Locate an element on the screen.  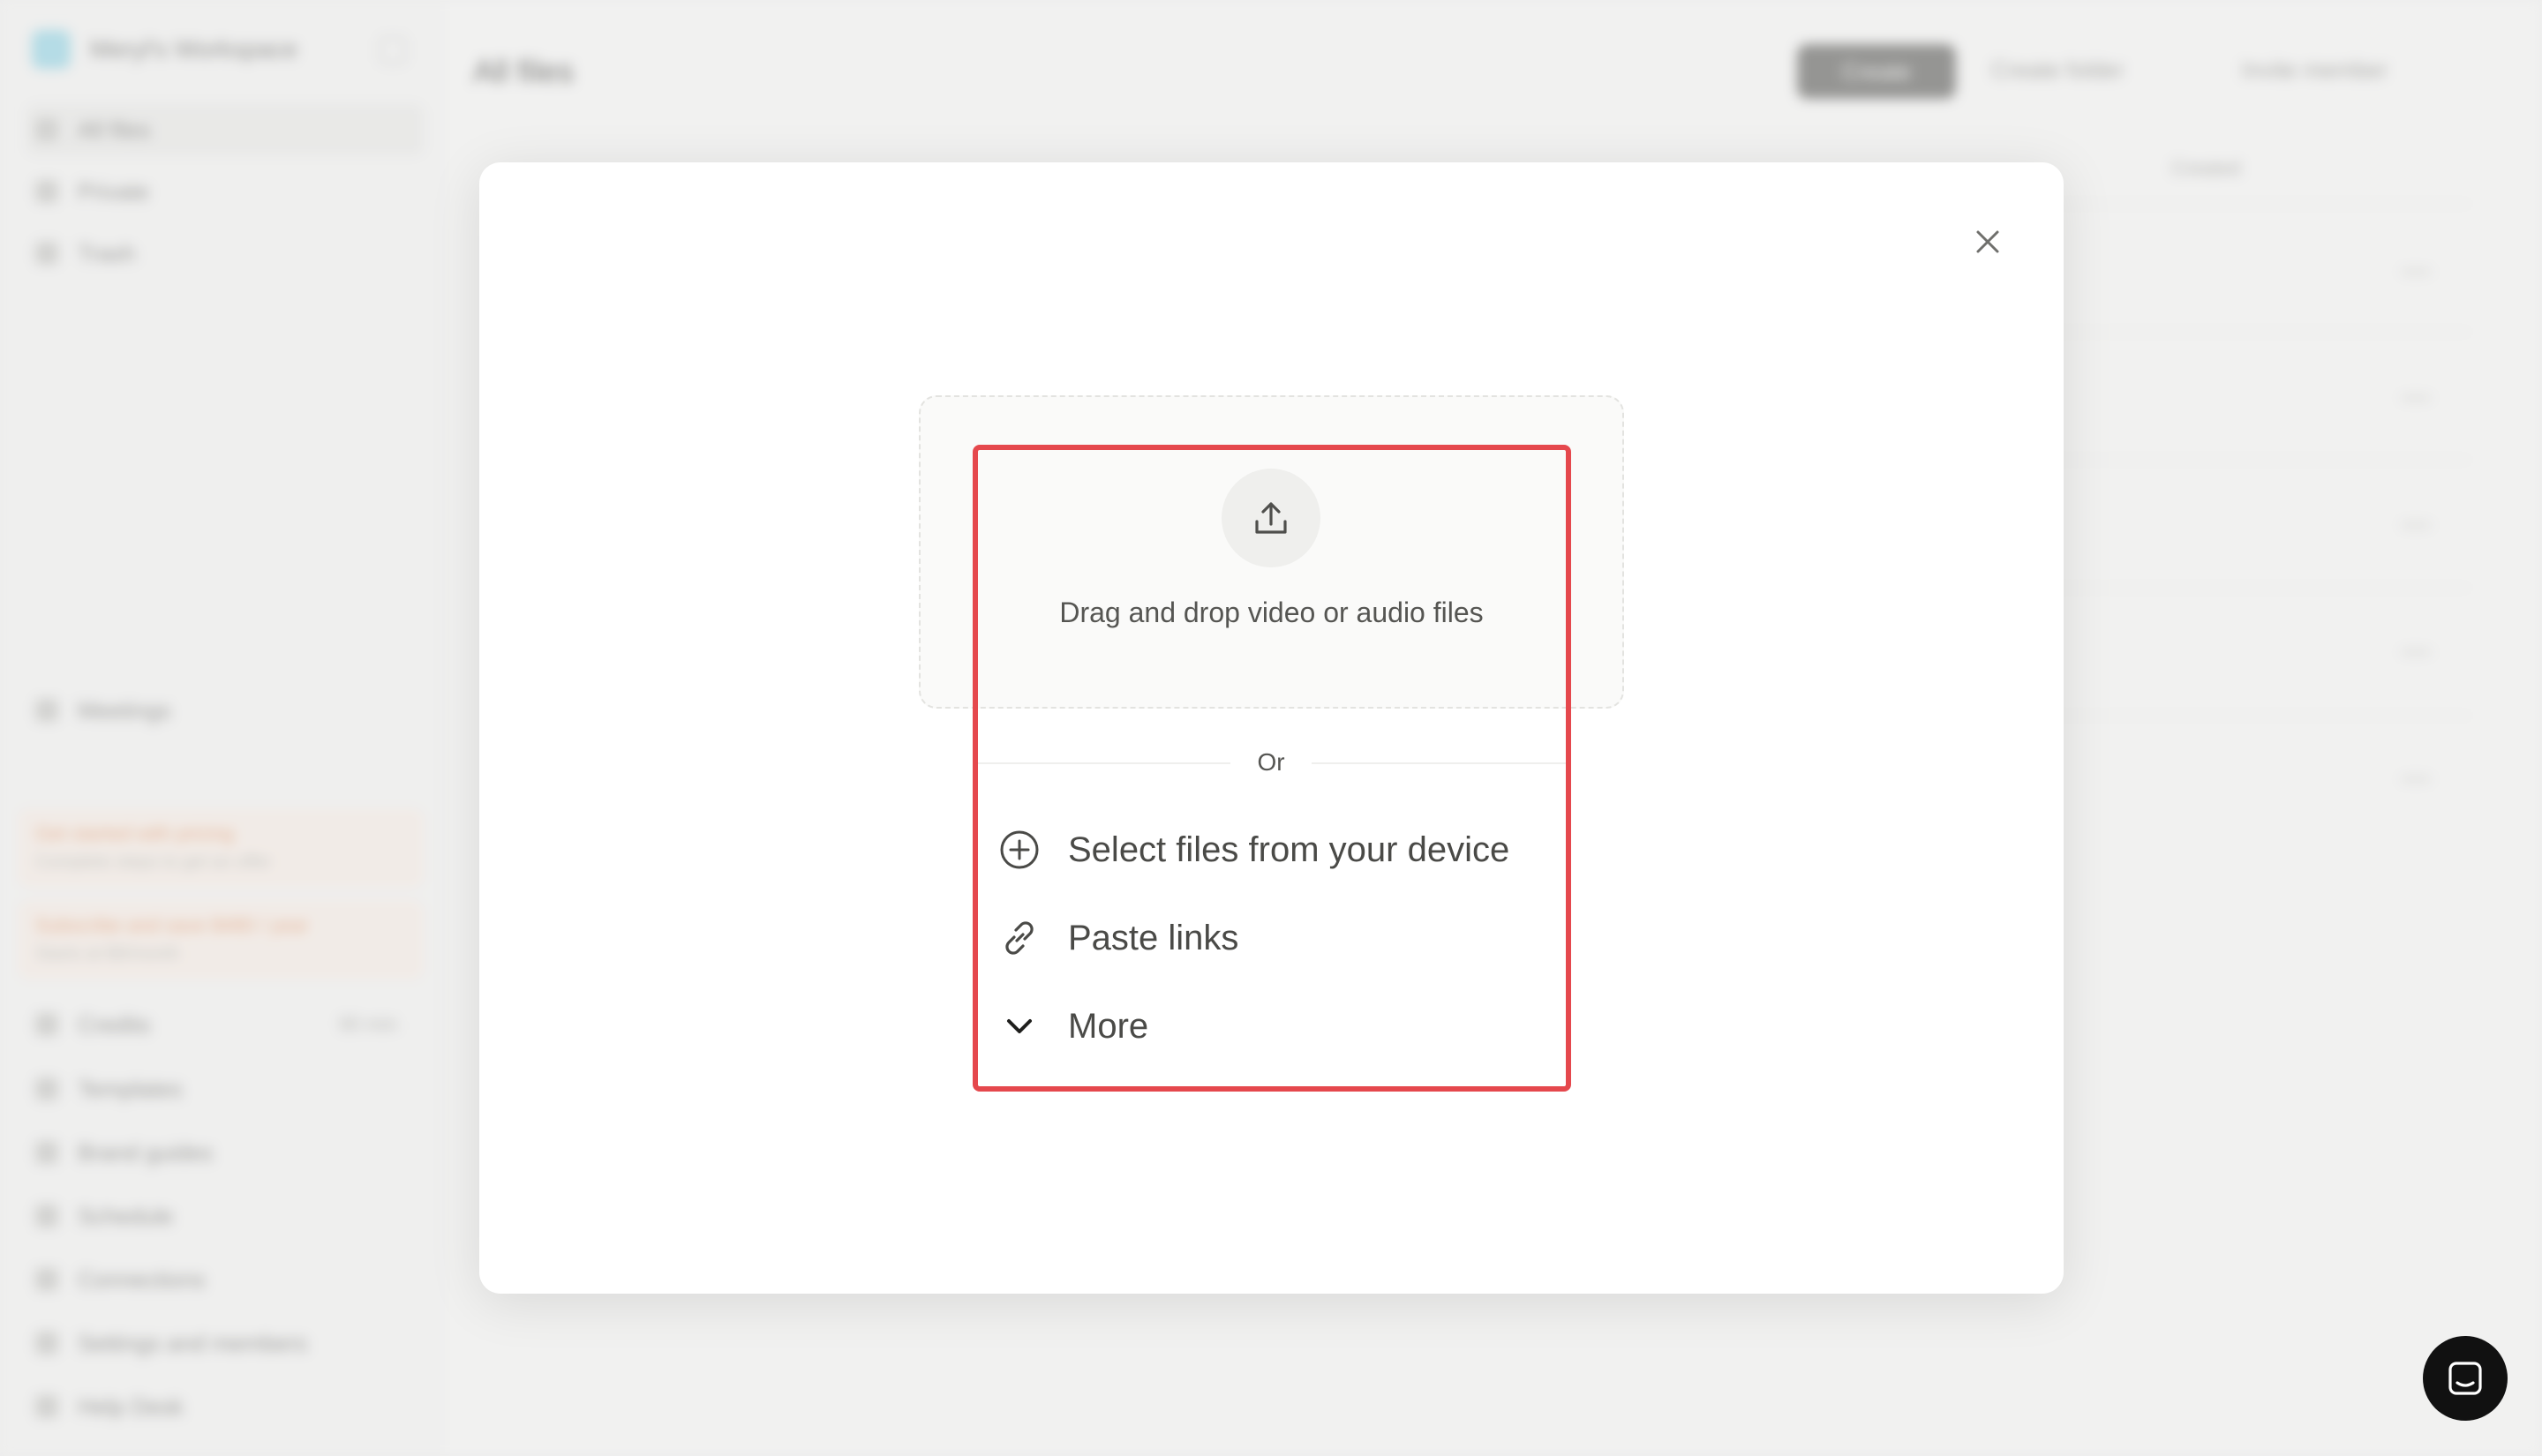
select-files-button: Select files from your device is located at coordinates (1253, 850).